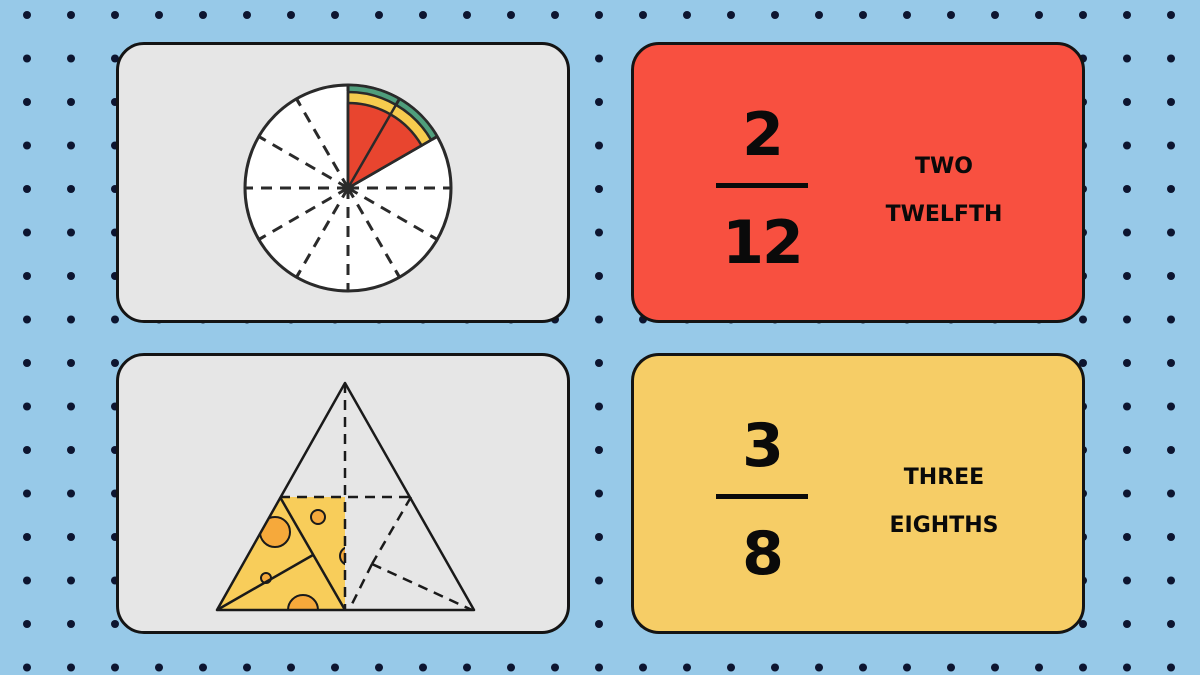 The width and height of the screenshot is (1200, 675). What do you see at coordinates (763, 446) in the screenshot?
I see `numerator: 3` at bounding box center [763, 446].